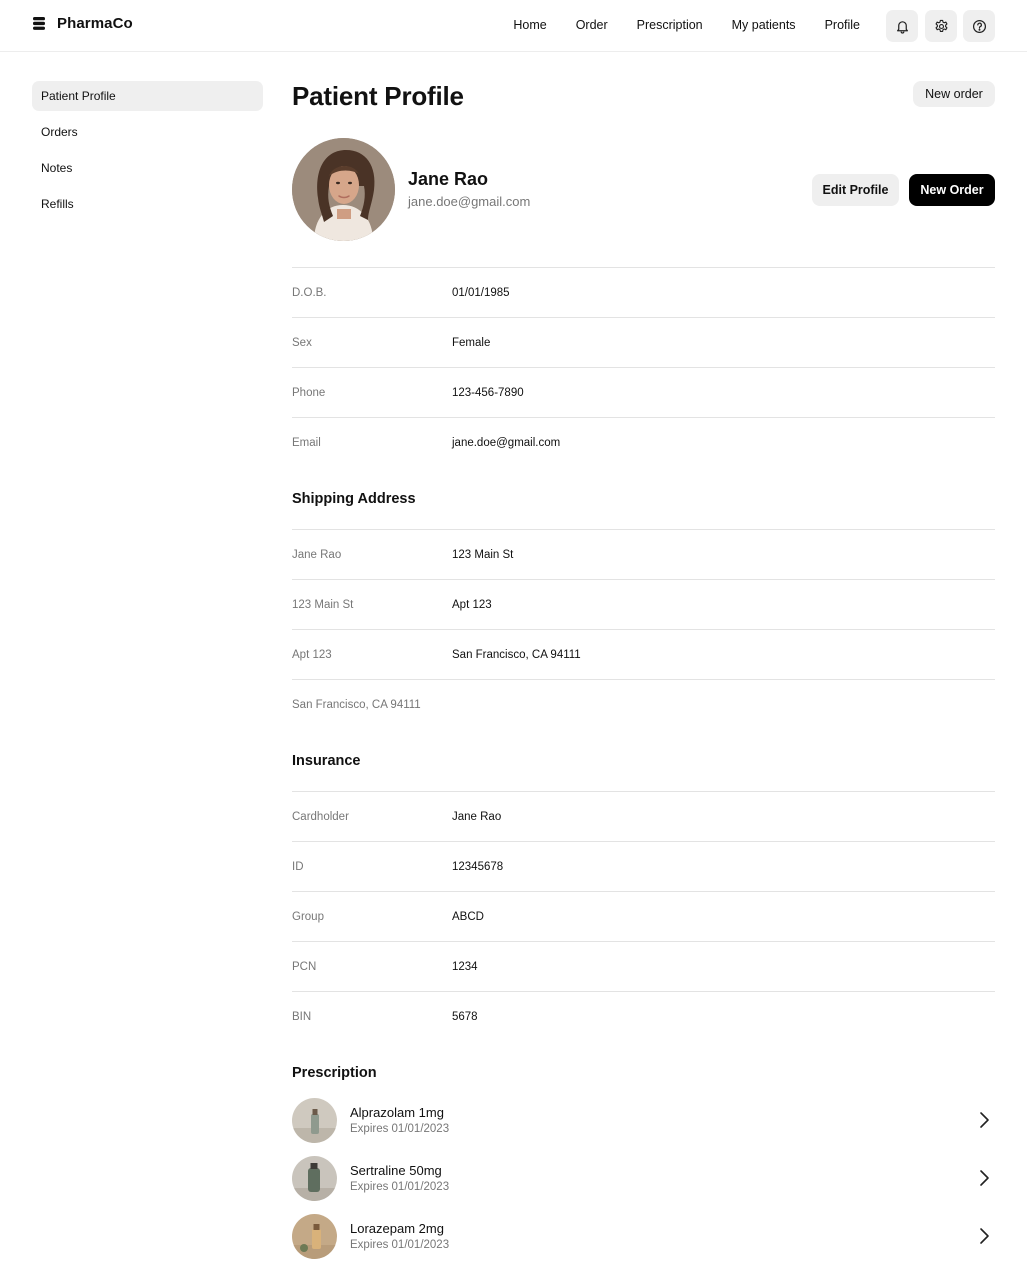 This screenshot has height=1280, width=1027. Describe the element at coordinates (954, 94) in the screenshot. I see `new-order-header-button: New order` at that location.